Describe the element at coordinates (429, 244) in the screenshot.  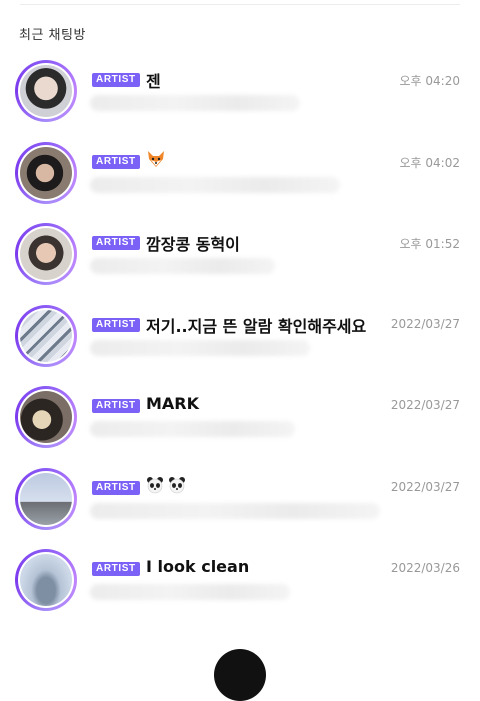
I see `chat-time: 오후 01:52` at that location.